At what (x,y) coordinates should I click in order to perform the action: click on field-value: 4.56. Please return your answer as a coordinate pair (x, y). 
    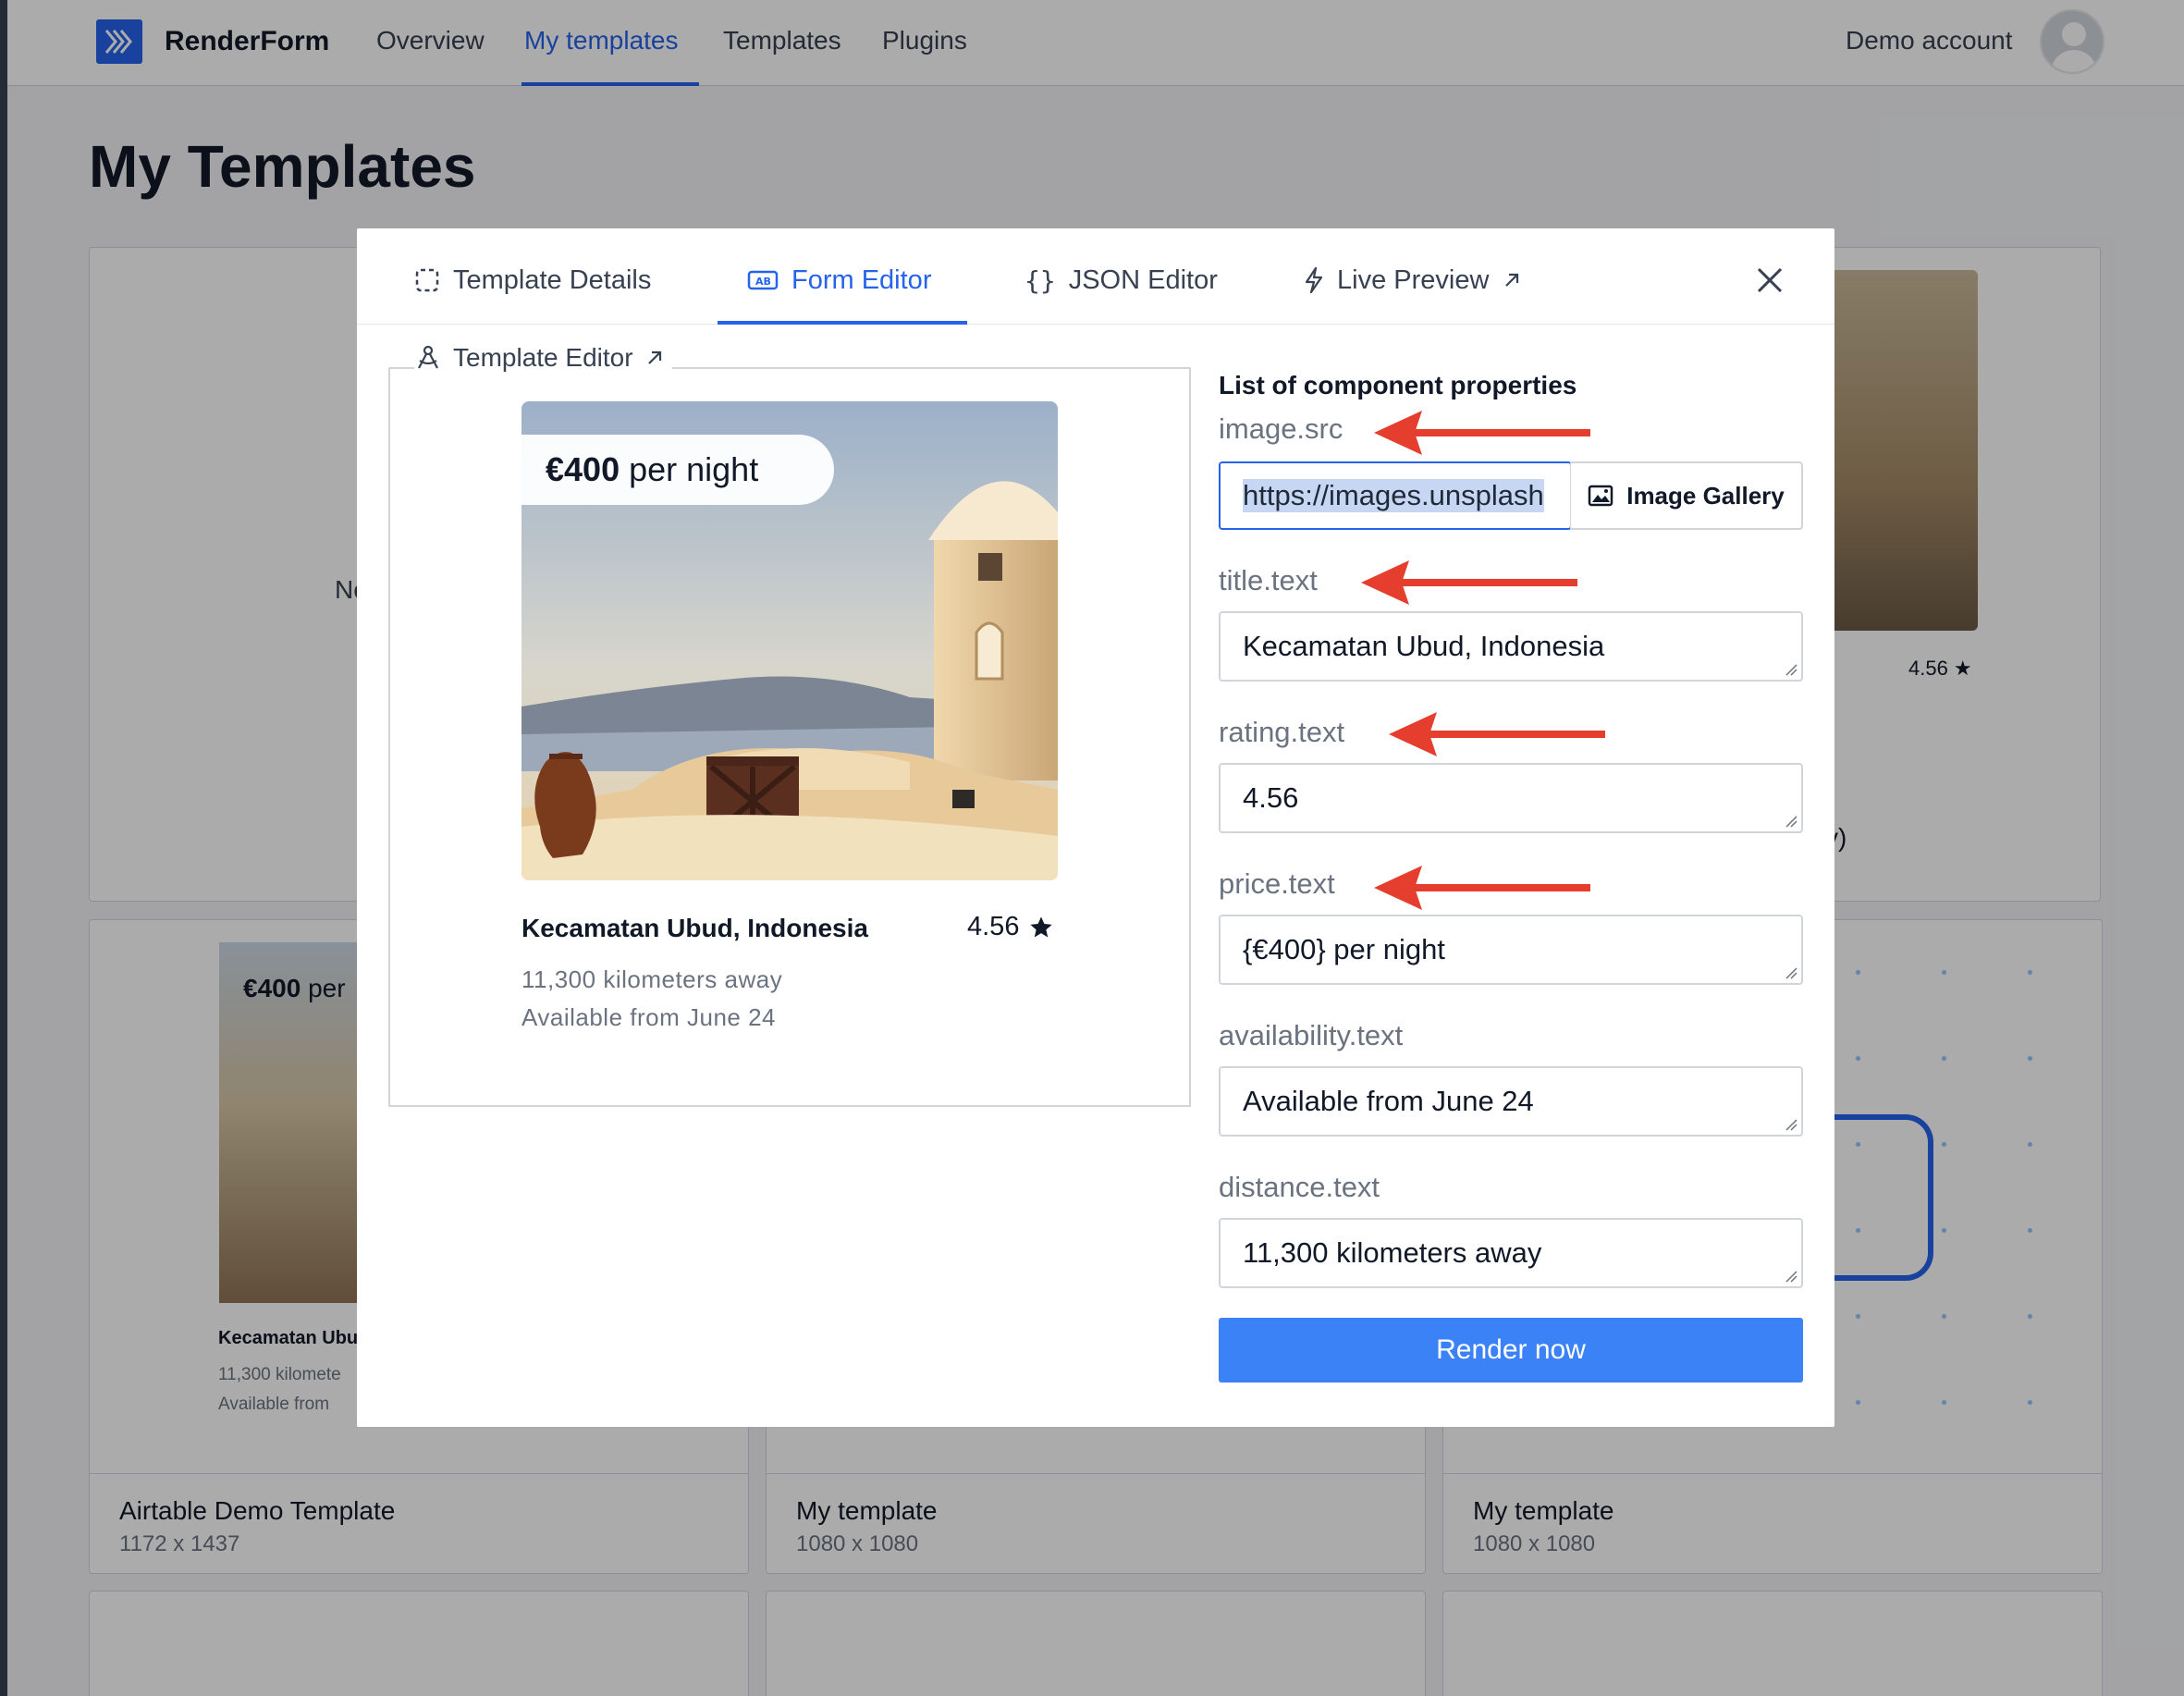
    Looking at the image, I should click on (1271, 797).